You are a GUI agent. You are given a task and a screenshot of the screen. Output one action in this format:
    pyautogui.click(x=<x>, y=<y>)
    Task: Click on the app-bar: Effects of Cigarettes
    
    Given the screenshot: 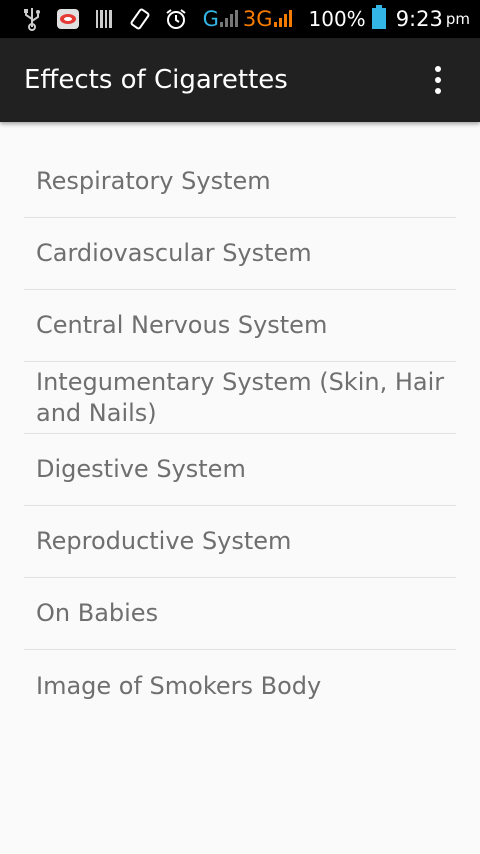 What is the action you would take?
    pyautogui.click(x=240, y=80)
    